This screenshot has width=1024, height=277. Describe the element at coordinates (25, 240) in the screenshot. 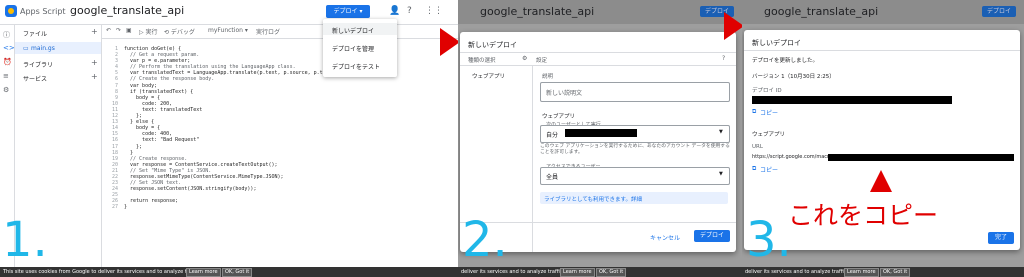

I see `step-number-1: 1.` at that location.